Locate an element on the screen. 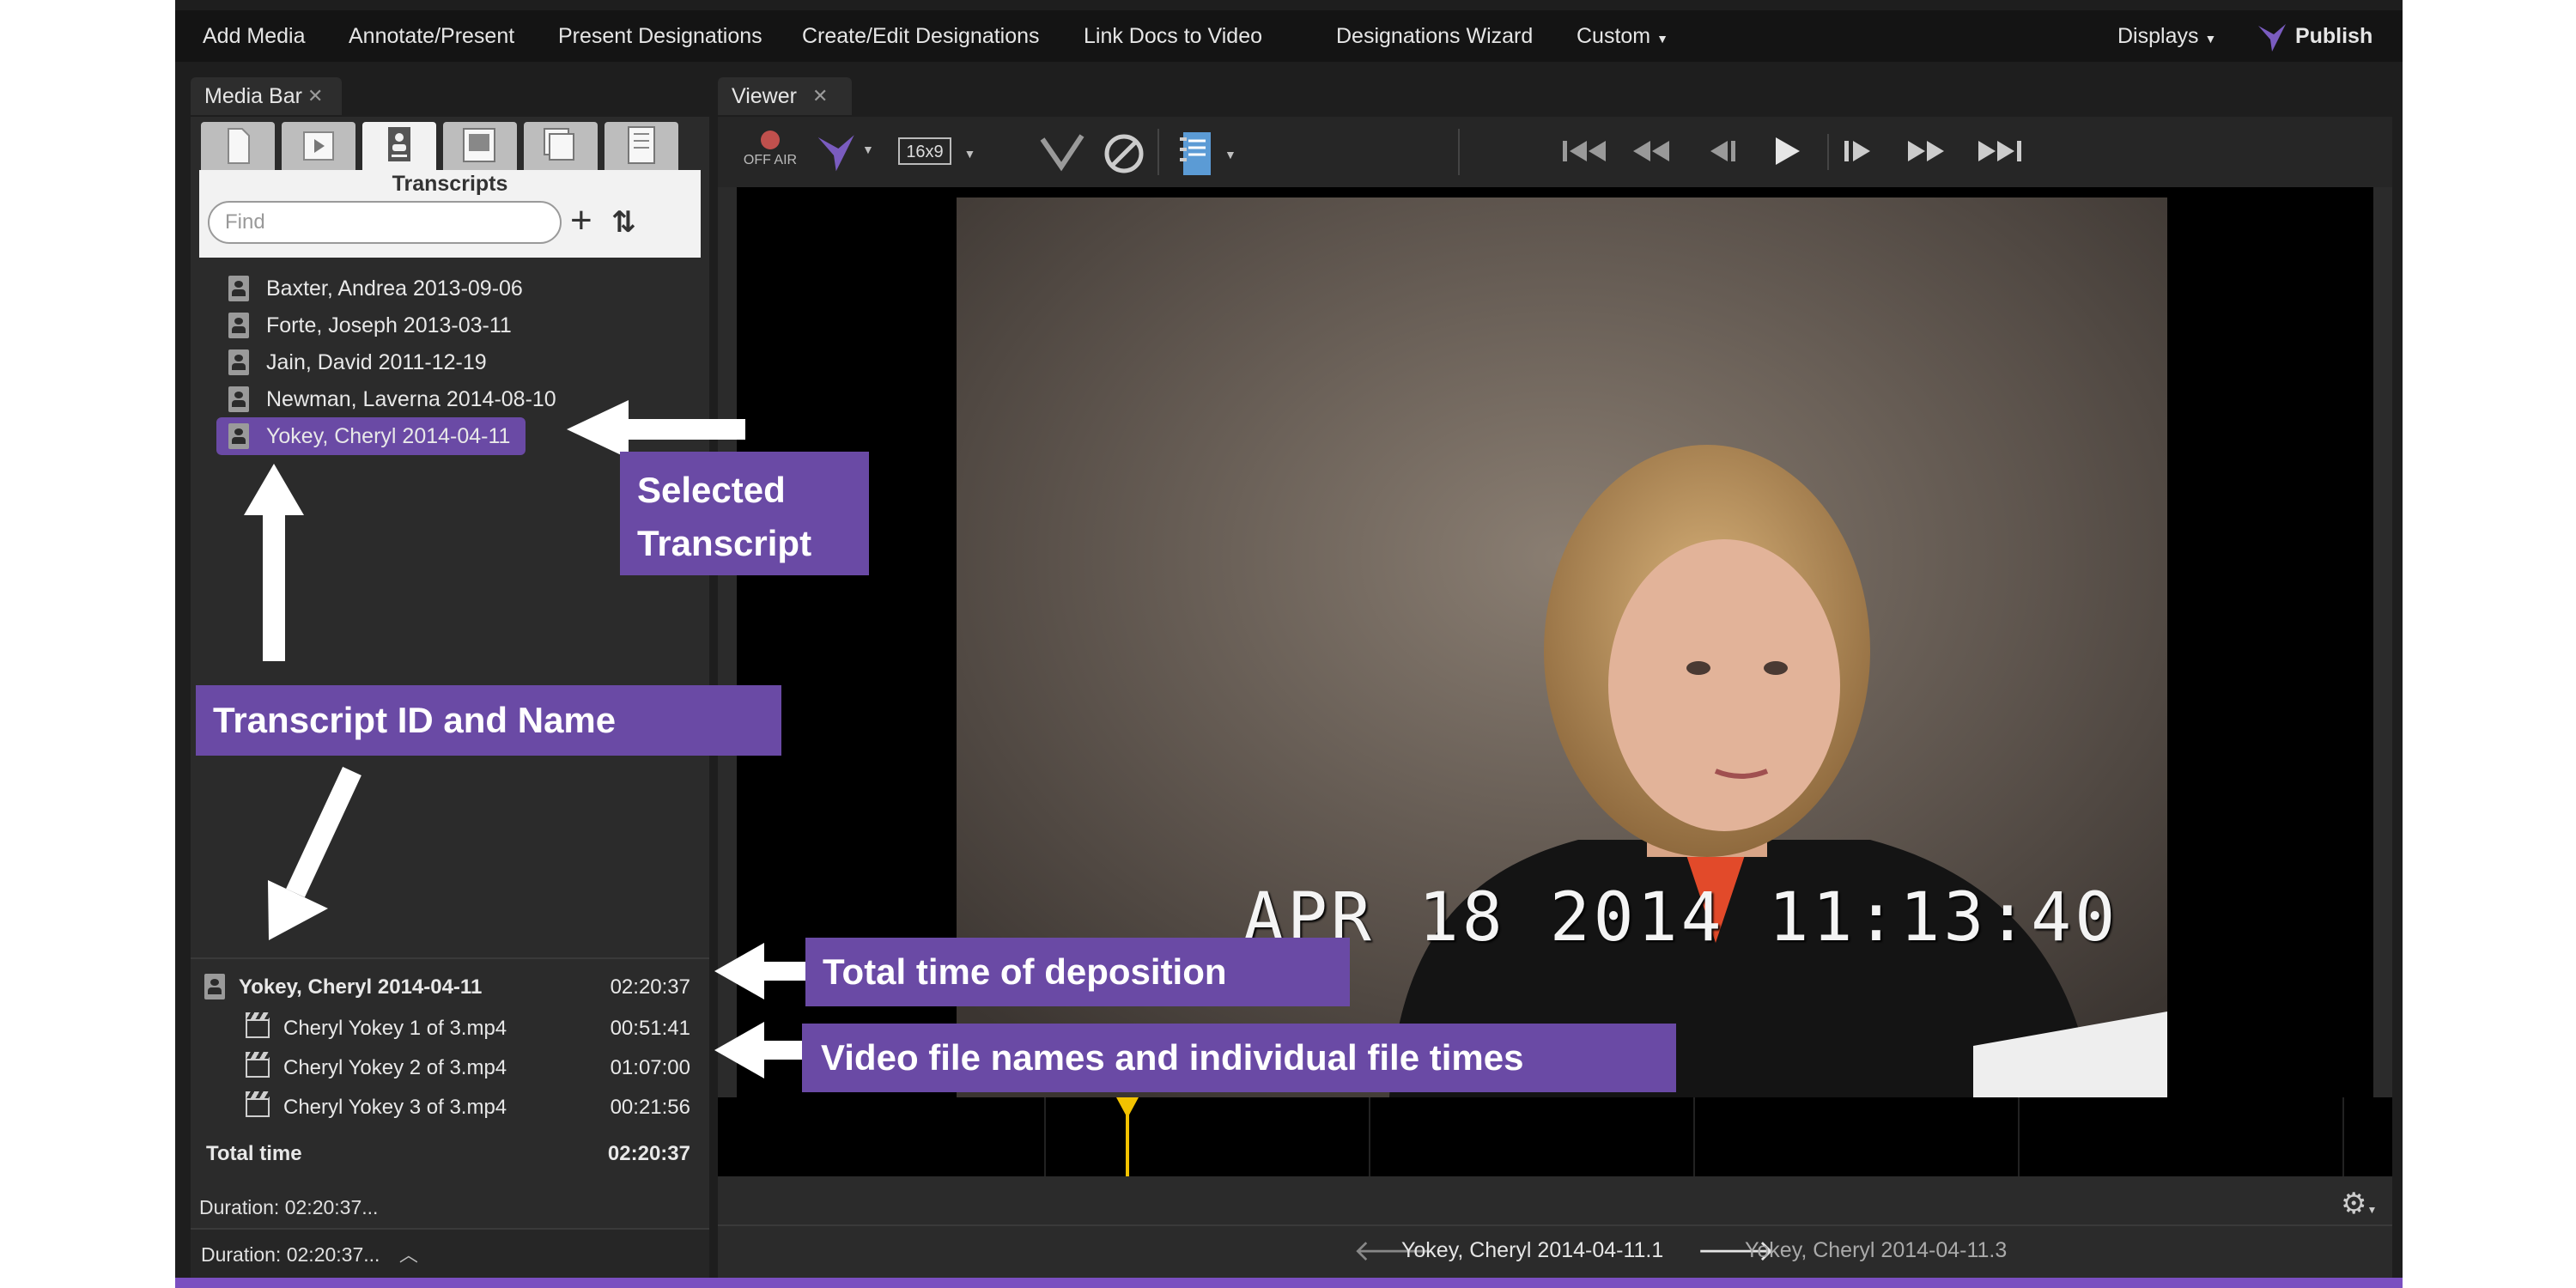  category-tab-notebooks is located at coordinates (641, 146).